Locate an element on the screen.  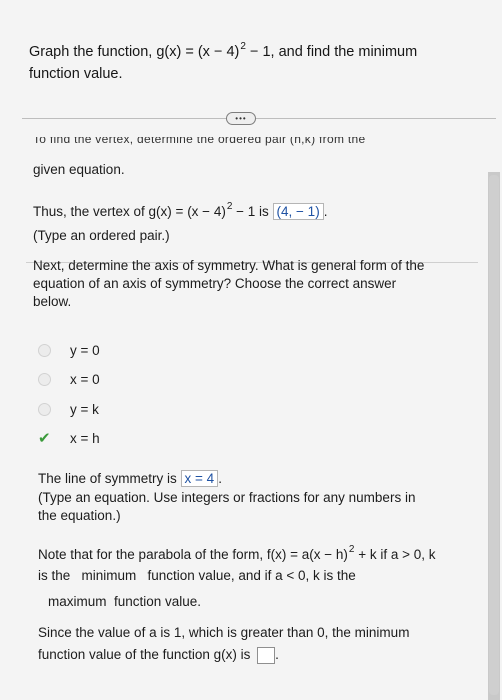
vertex-statement-text: Thus, the vertex of g(x) = (x − 4) is located at coordinates (129, 211).